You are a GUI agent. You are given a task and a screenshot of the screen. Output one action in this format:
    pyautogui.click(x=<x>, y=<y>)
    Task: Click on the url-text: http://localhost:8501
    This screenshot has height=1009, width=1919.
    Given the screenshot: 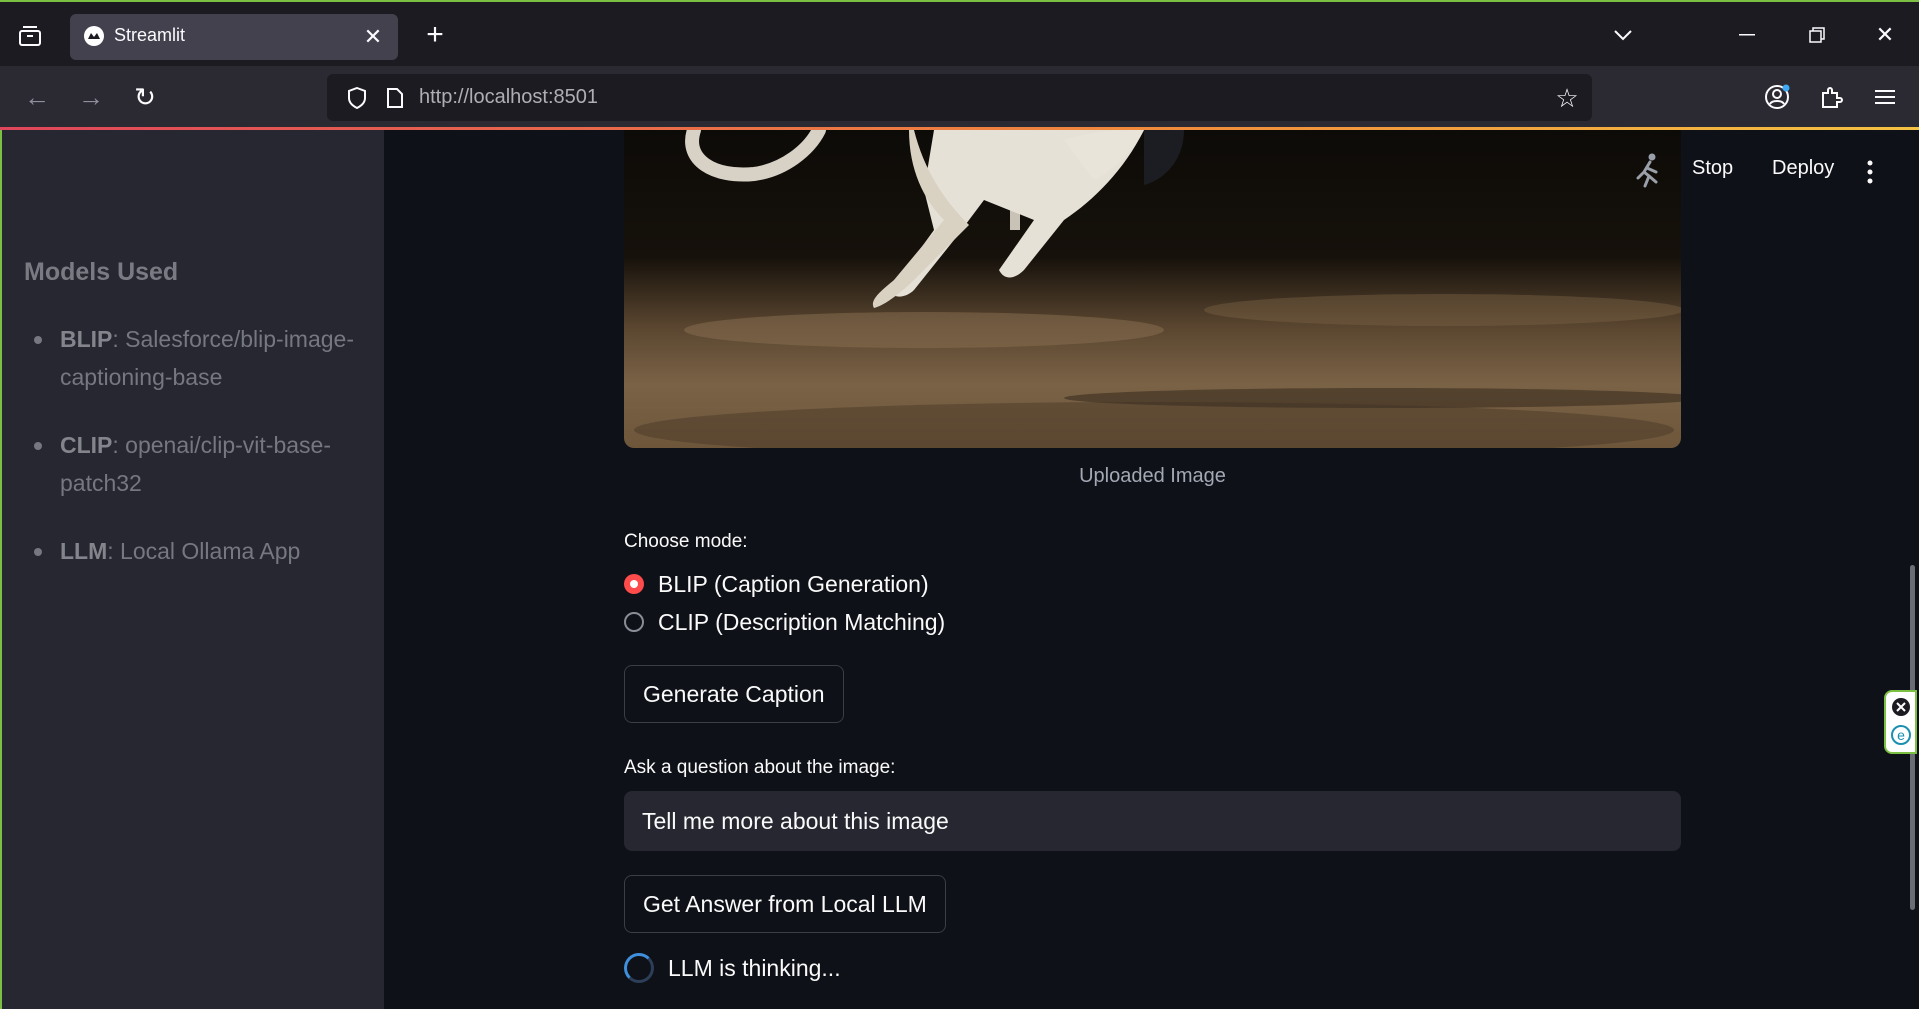 What is the action you would take?
    pyautogui.click(x=508, y=97)
    